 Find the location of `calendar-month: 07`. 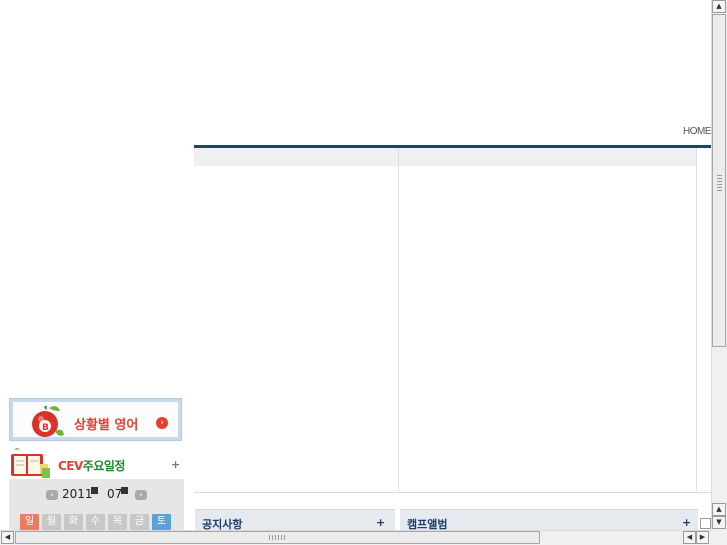

calendar-month: 07 is located at coordinates (115, 494).